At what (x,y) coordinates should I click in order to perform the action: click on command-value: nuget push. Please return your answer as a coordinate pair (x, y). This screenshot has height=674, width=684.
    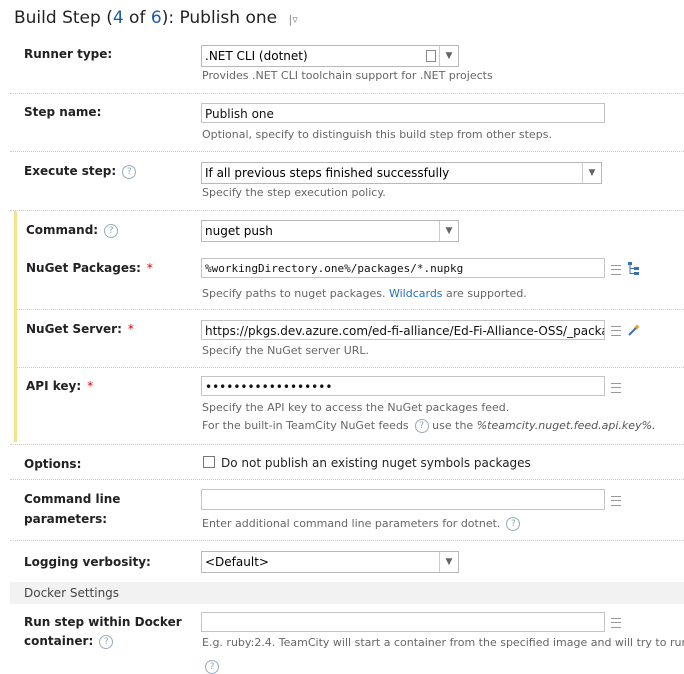
    Looking at the image, I should click on (239, 231).